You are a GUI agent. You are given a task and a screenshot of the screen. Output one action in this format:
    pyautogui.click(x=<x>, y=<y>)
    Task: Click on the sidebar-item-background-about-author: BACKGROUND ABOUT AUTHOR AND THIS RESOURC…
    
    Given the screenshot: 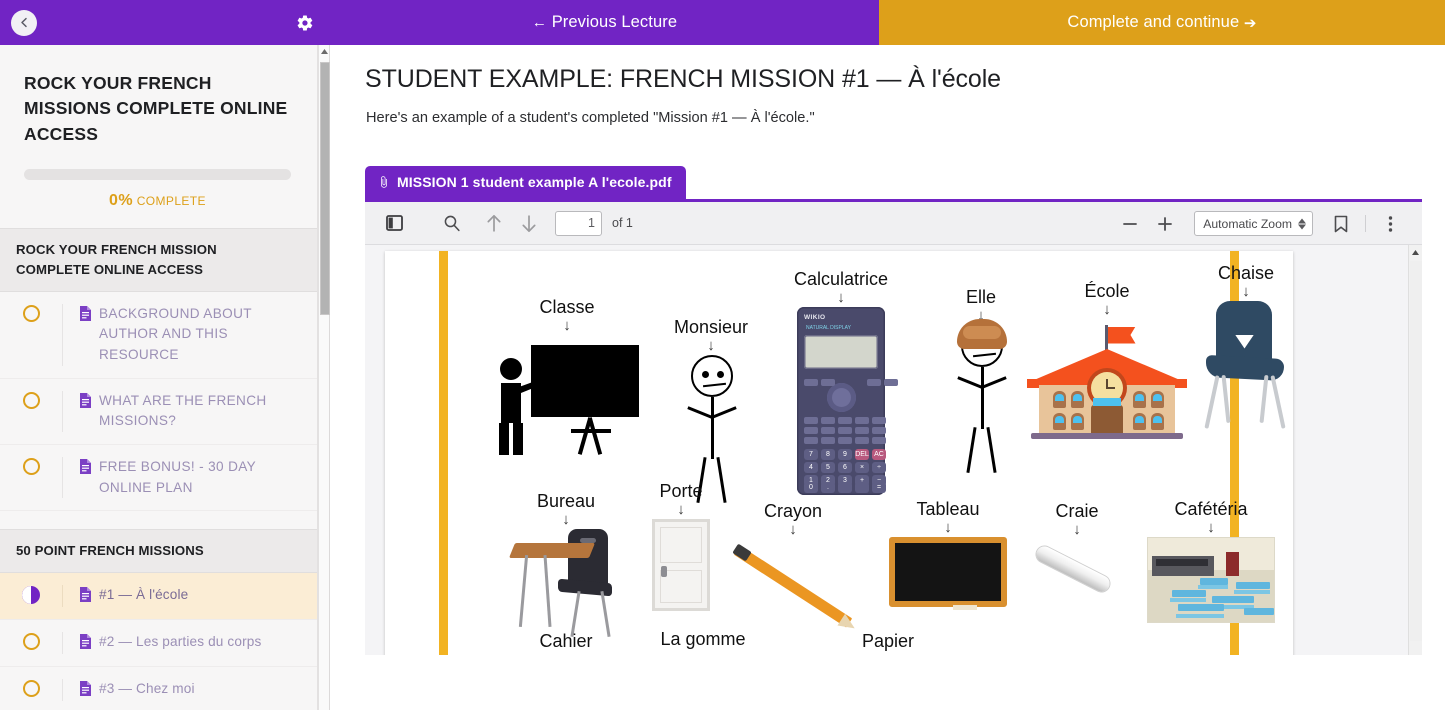 What is the action you would take?
    pyautogui.click(x=158, y=335)
    